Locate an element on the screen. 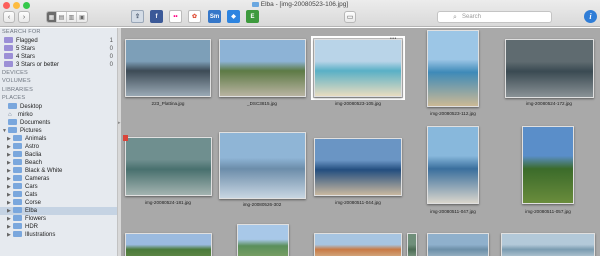 The height and width of the screenshot is (256, 600). sidebar-item-label: Documents is located at coordinates (35, 122).